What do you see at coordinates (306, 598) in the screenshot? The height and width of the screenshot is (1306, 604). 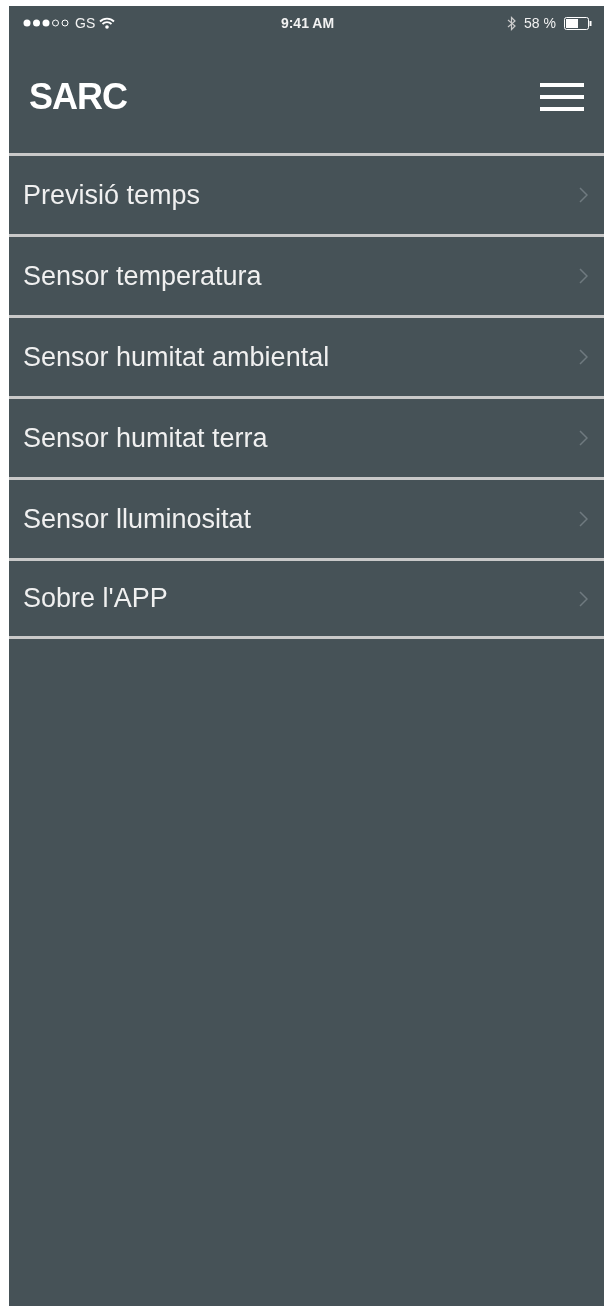 I see `menu-item: Sobre l'APP` at bounding box center [306, 598].